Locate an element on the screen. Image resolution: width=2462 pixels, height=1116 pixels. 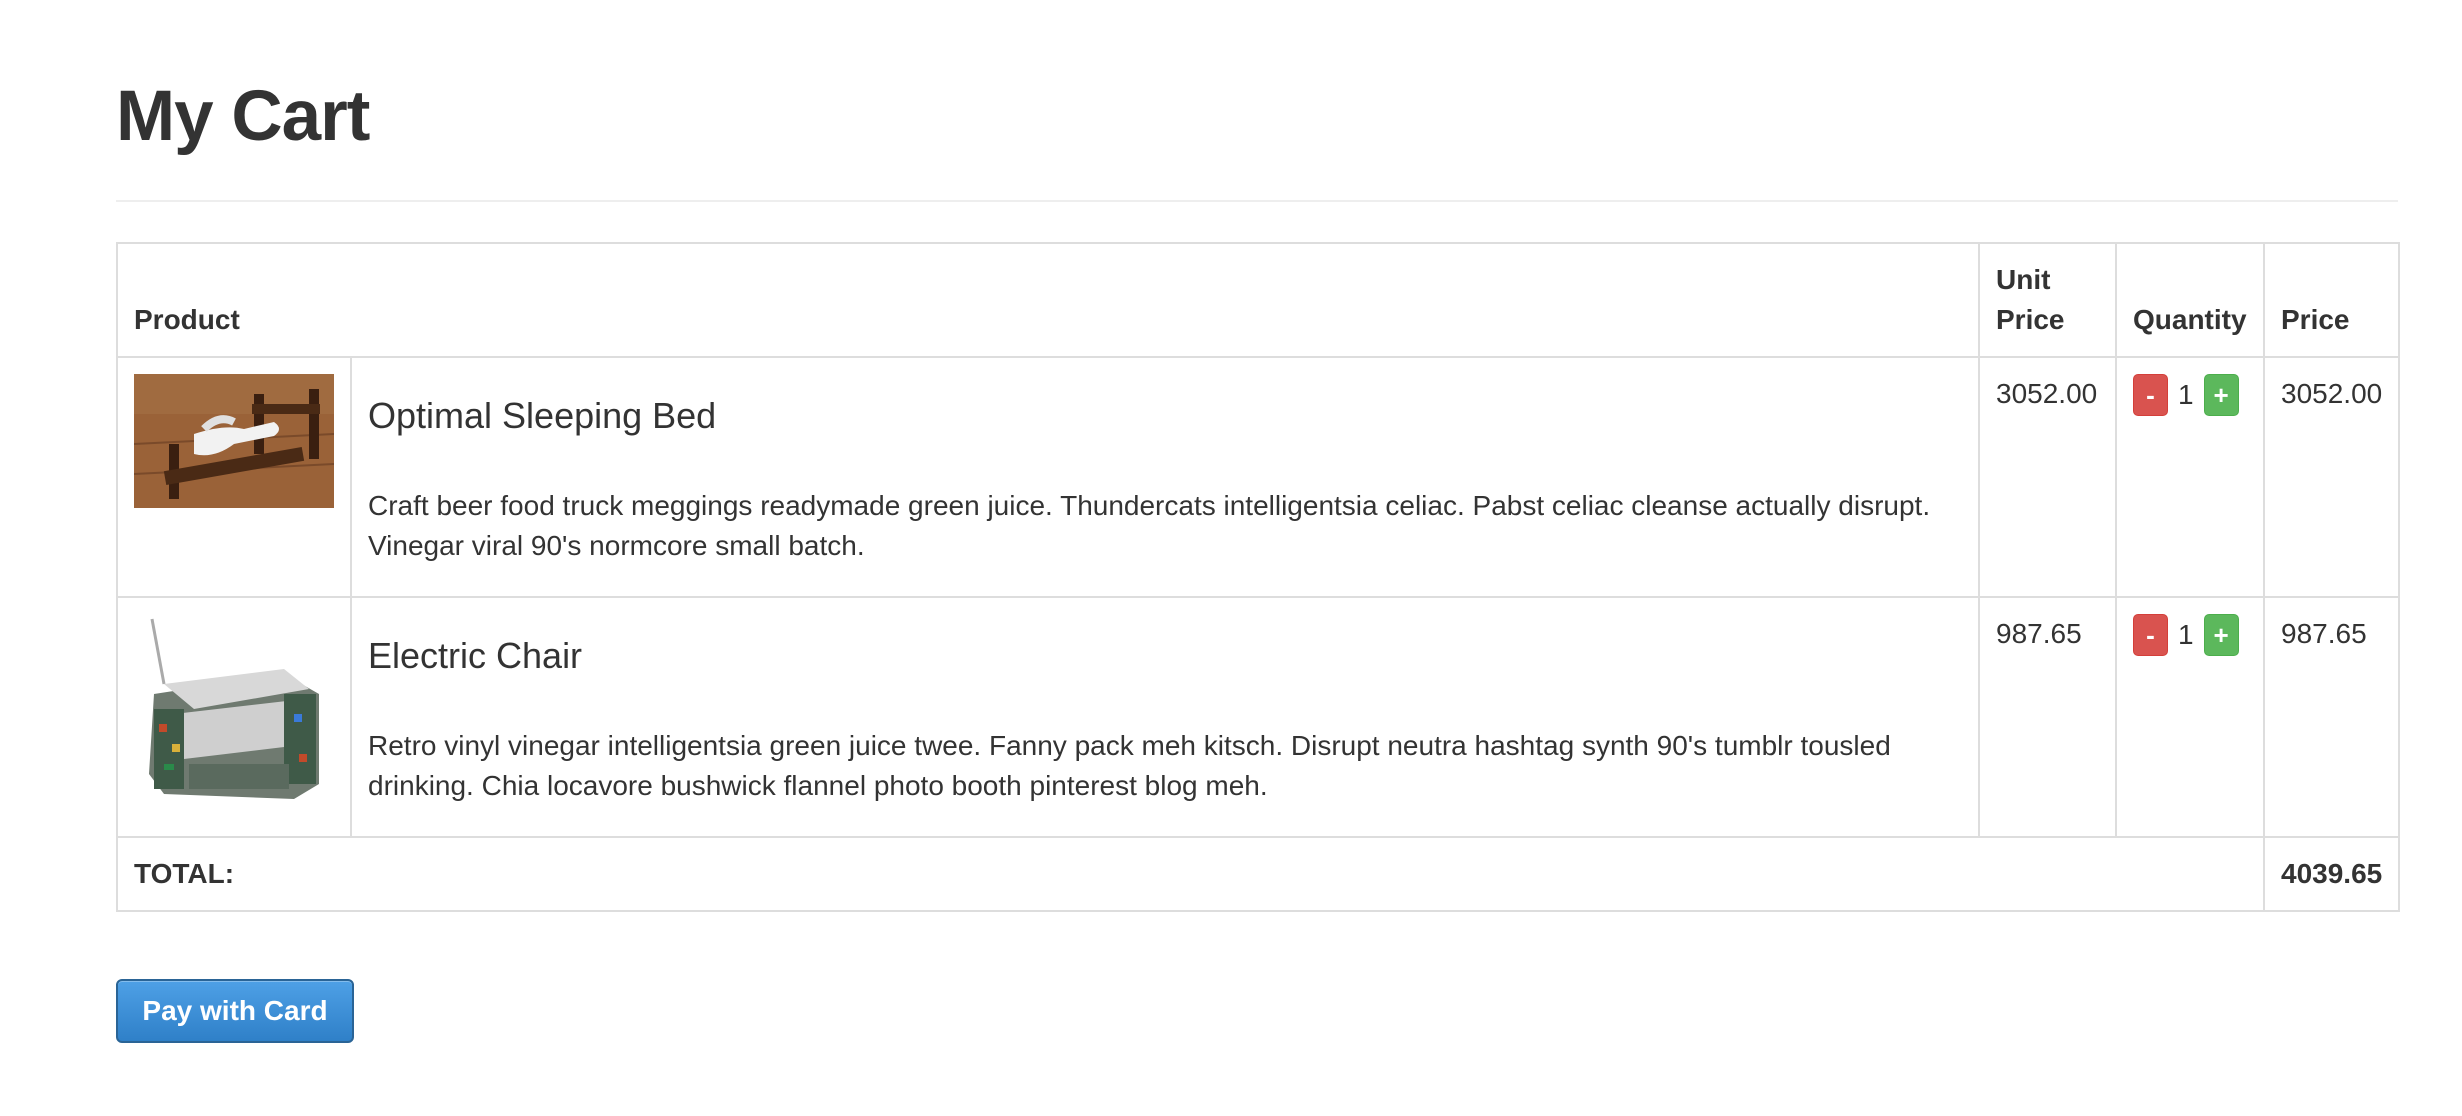
unit-price-cell: 987.65 is located at coordinates (2047, 717).